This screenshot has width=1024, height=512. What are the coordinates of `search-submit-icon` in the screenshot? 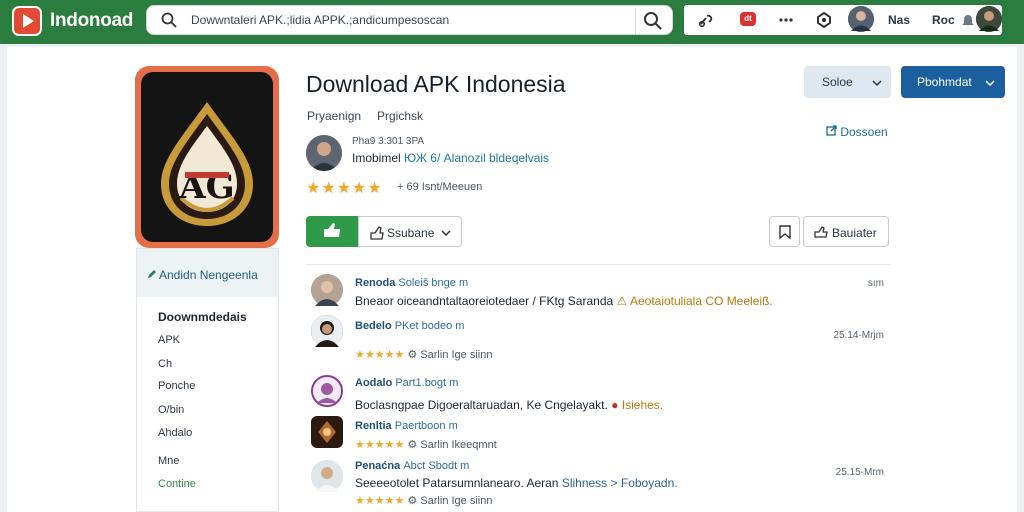 It's located at (653, 21).